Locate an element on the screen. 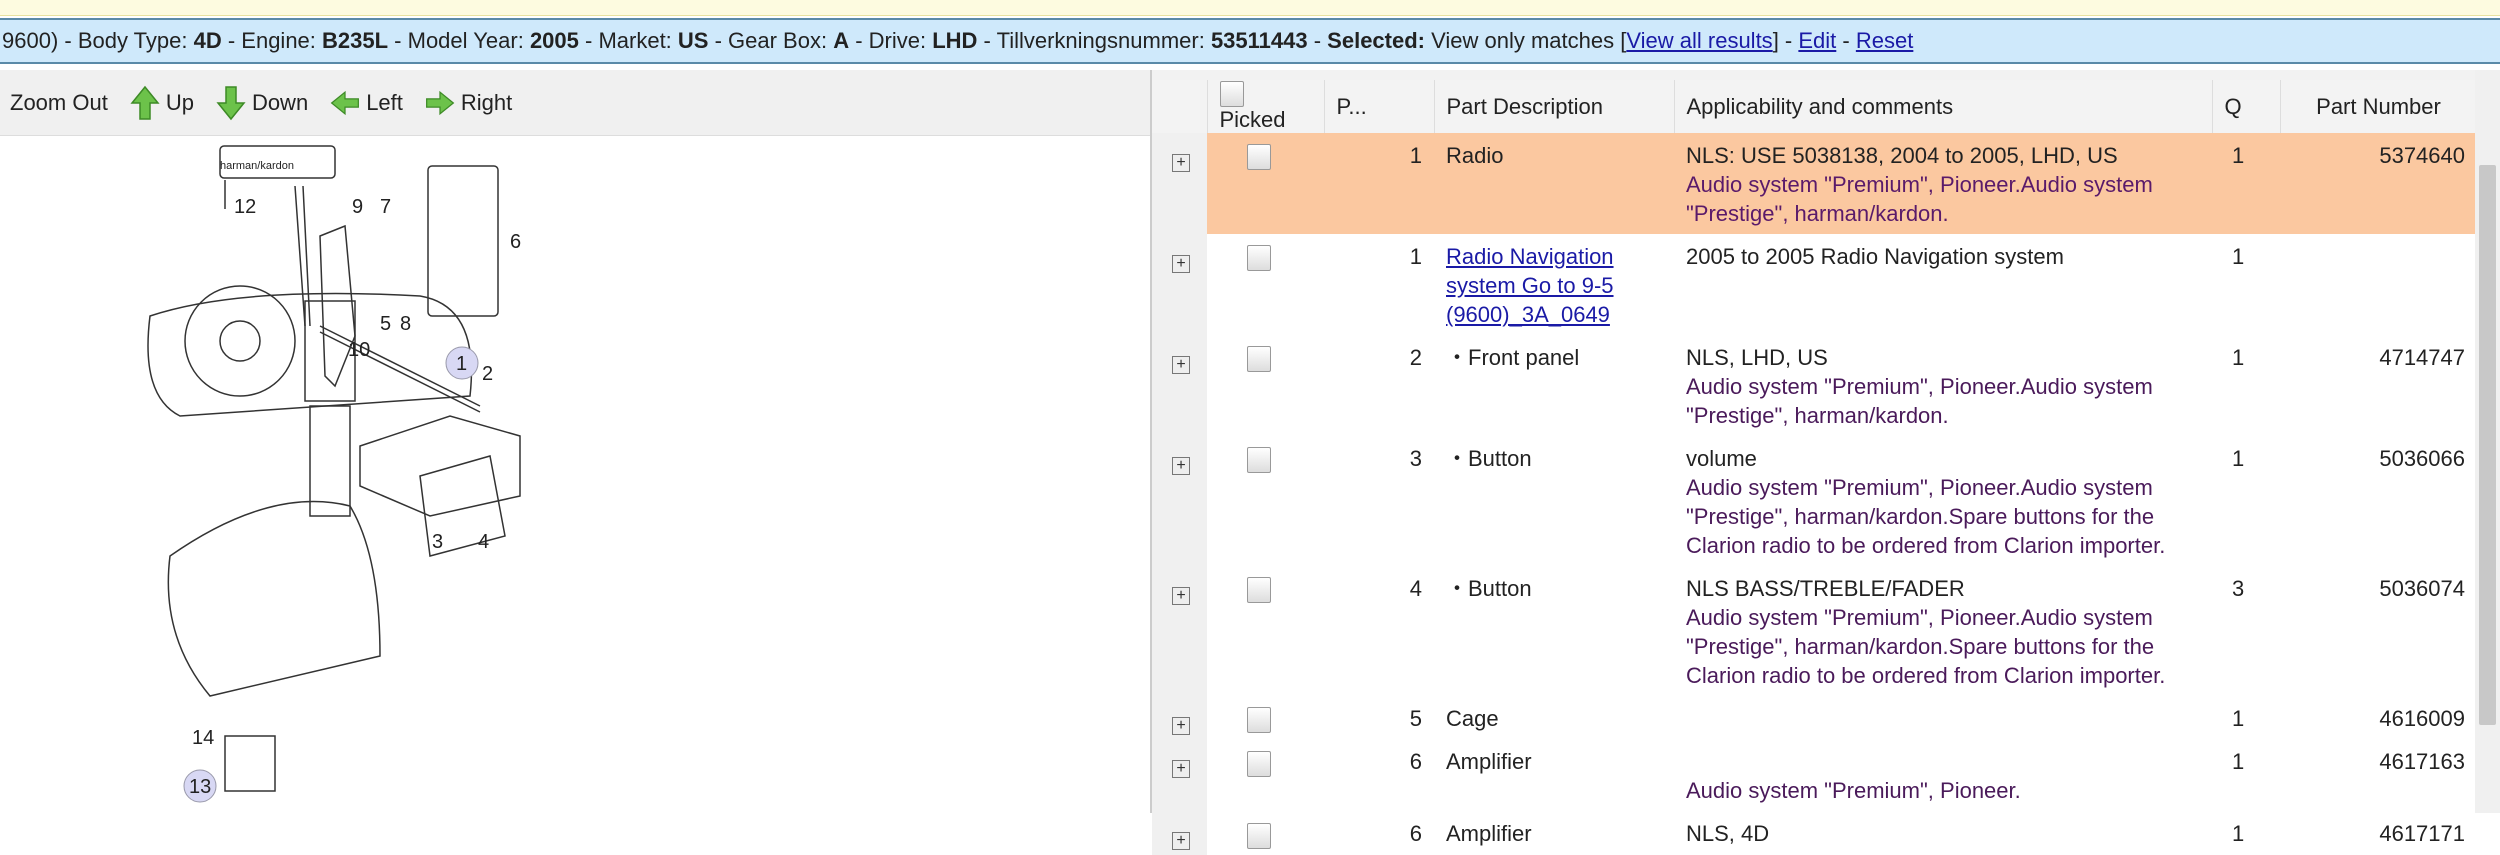 The image size is (2500, 855). scrollbar-thumb is located at coordinates (2487, 445).